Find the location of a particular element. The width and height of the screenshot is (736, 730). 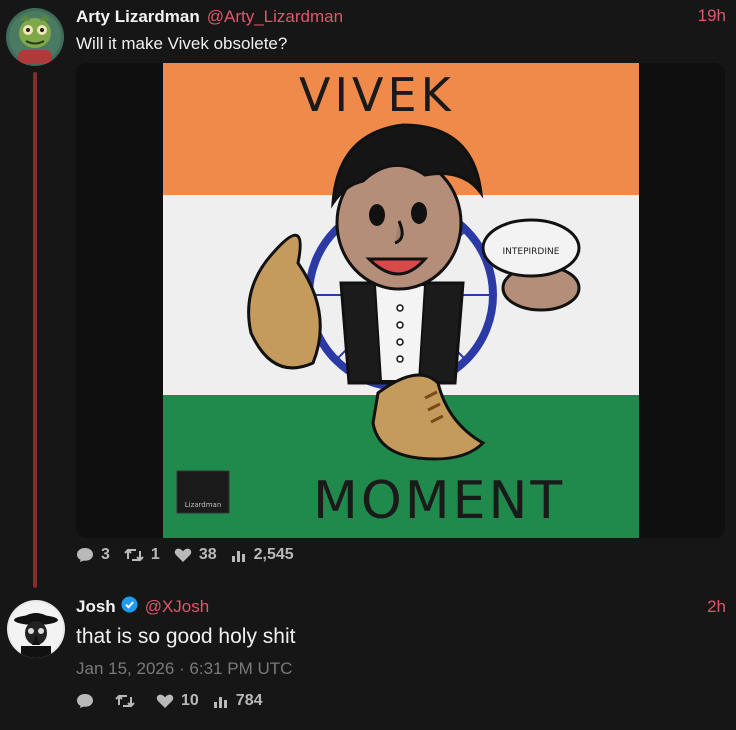

repost-button: 1 is located at coordinates (142, 555).